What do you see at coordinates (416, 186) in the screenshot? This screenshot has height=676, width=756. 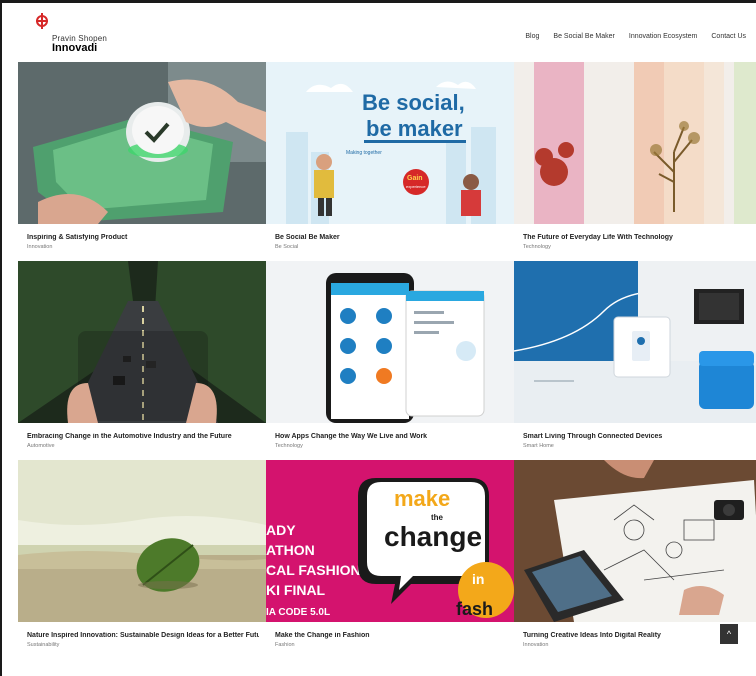 I see `image-badge-2: experience` at bounding box center [416, 186].